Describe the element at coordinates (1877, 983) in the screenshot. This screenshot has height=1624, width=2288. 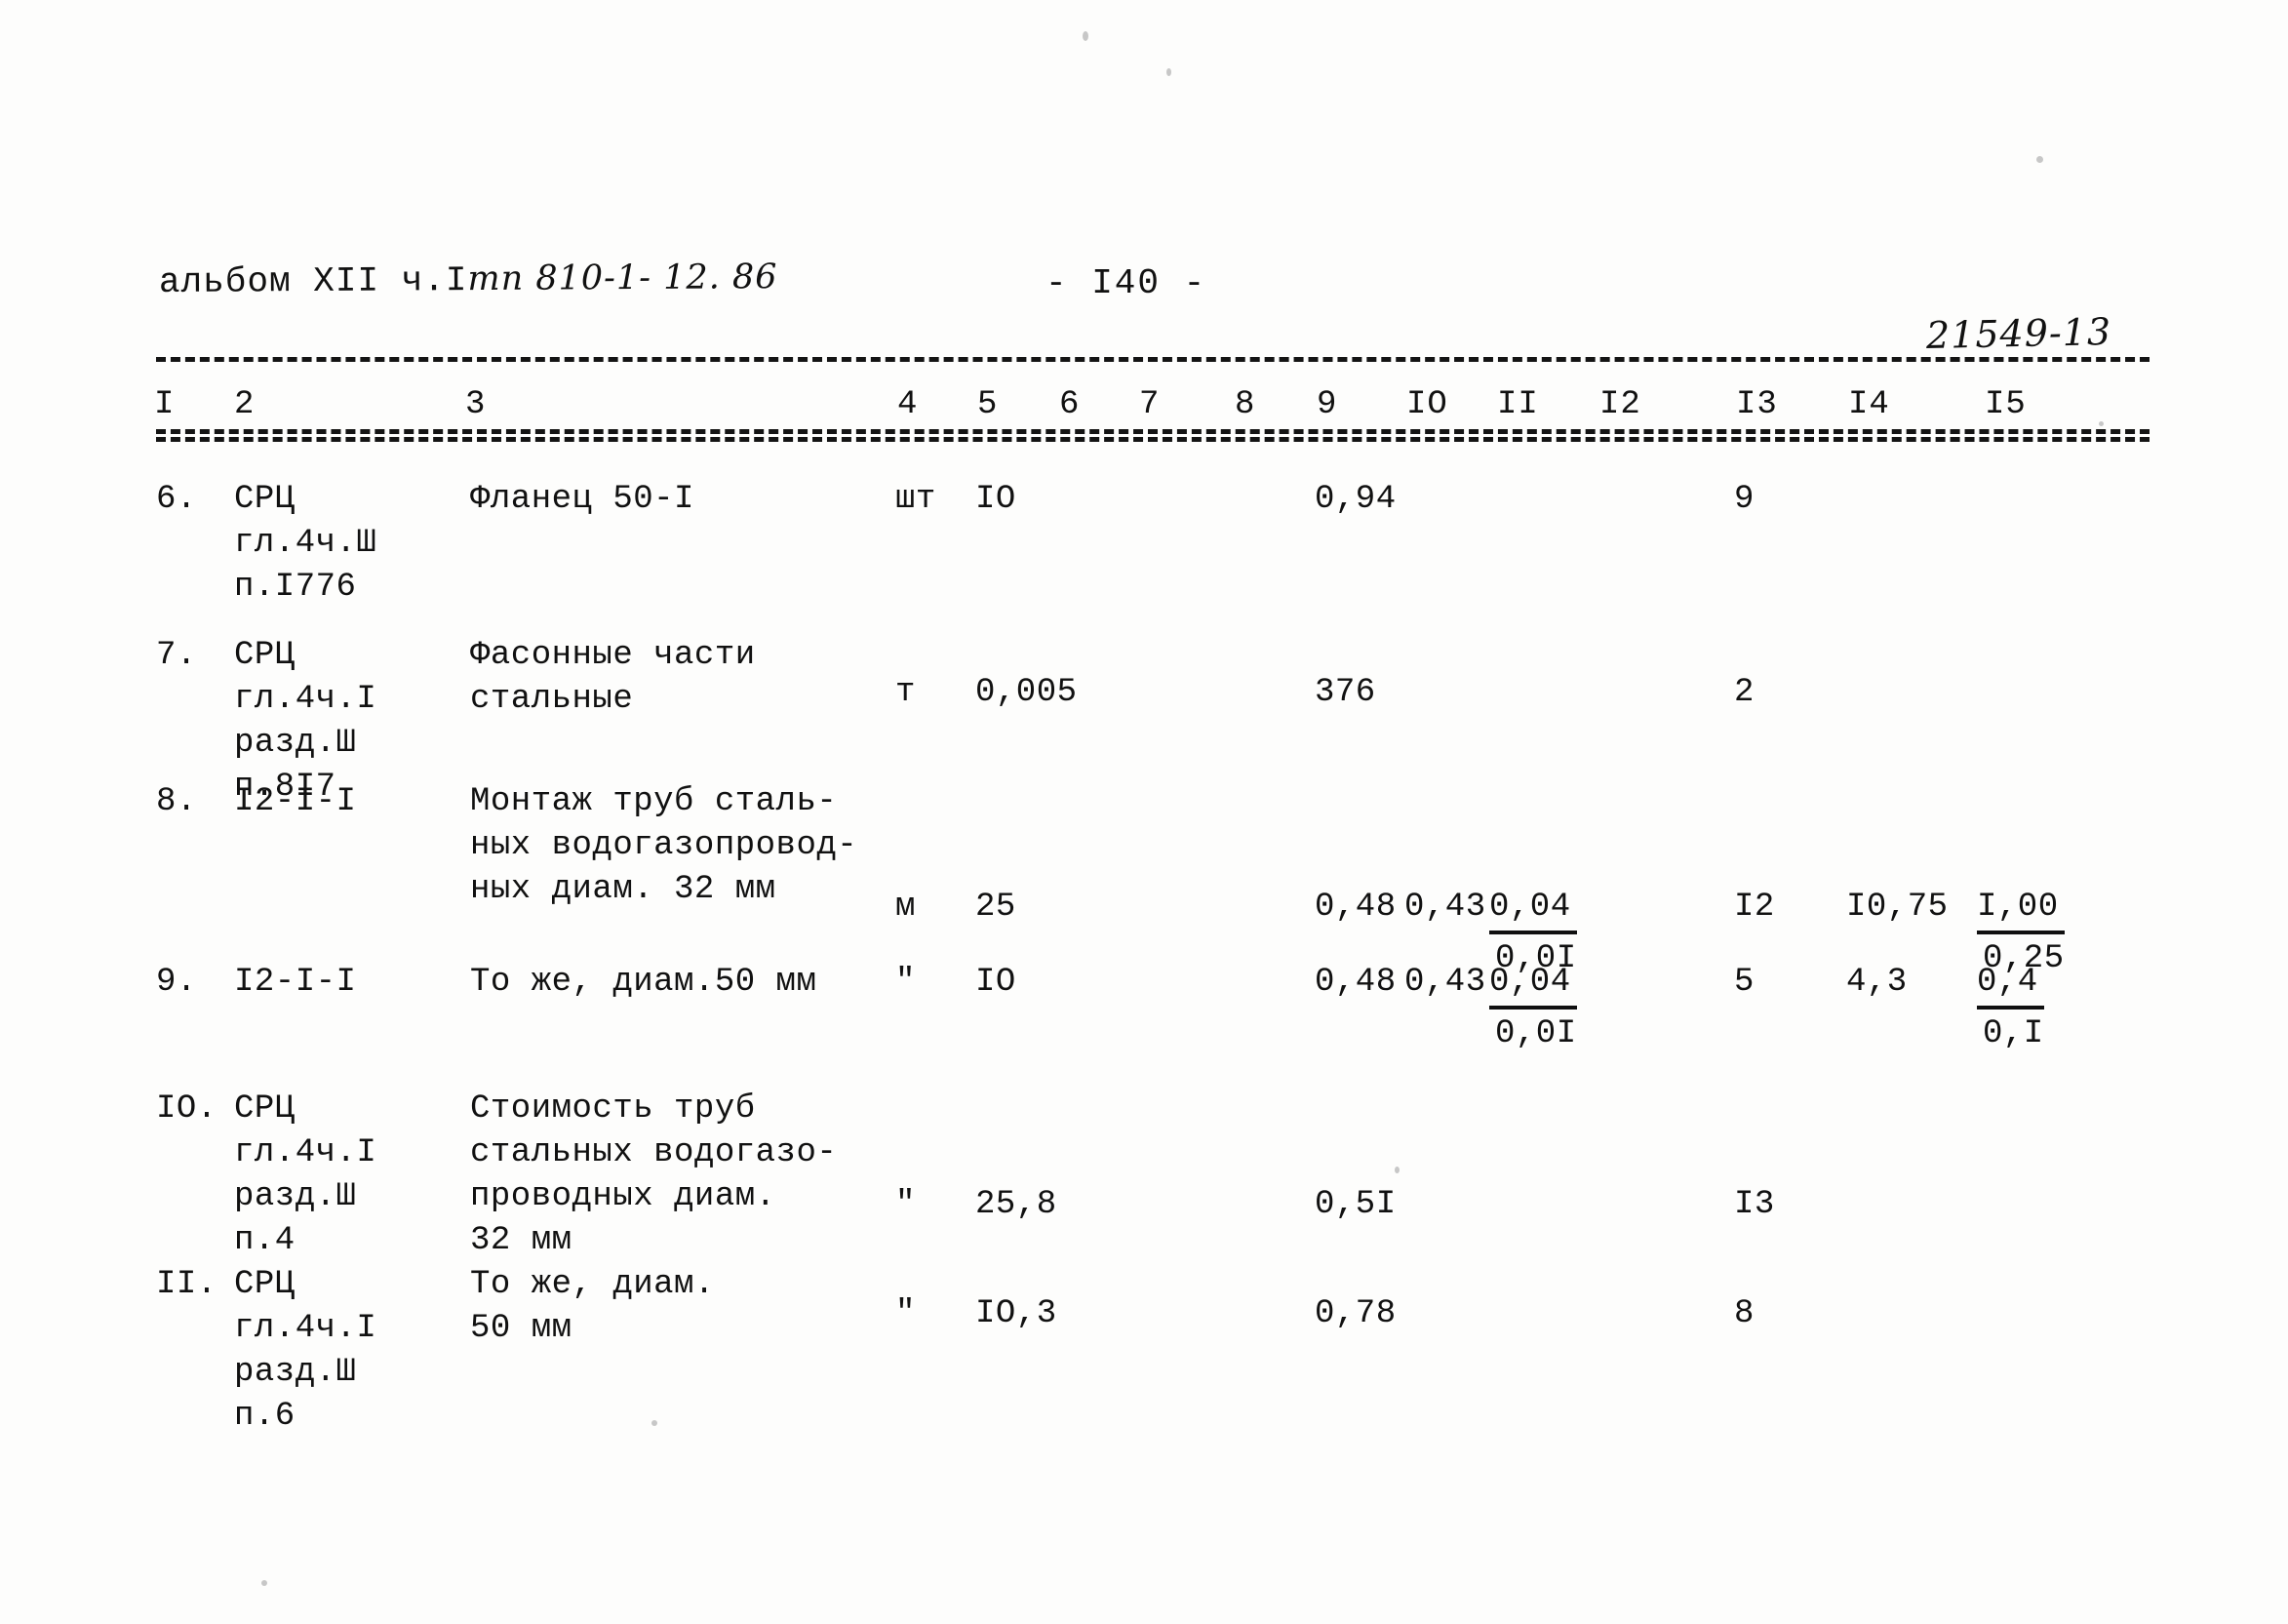
I see `row-value-col14: 4,3` at that location.